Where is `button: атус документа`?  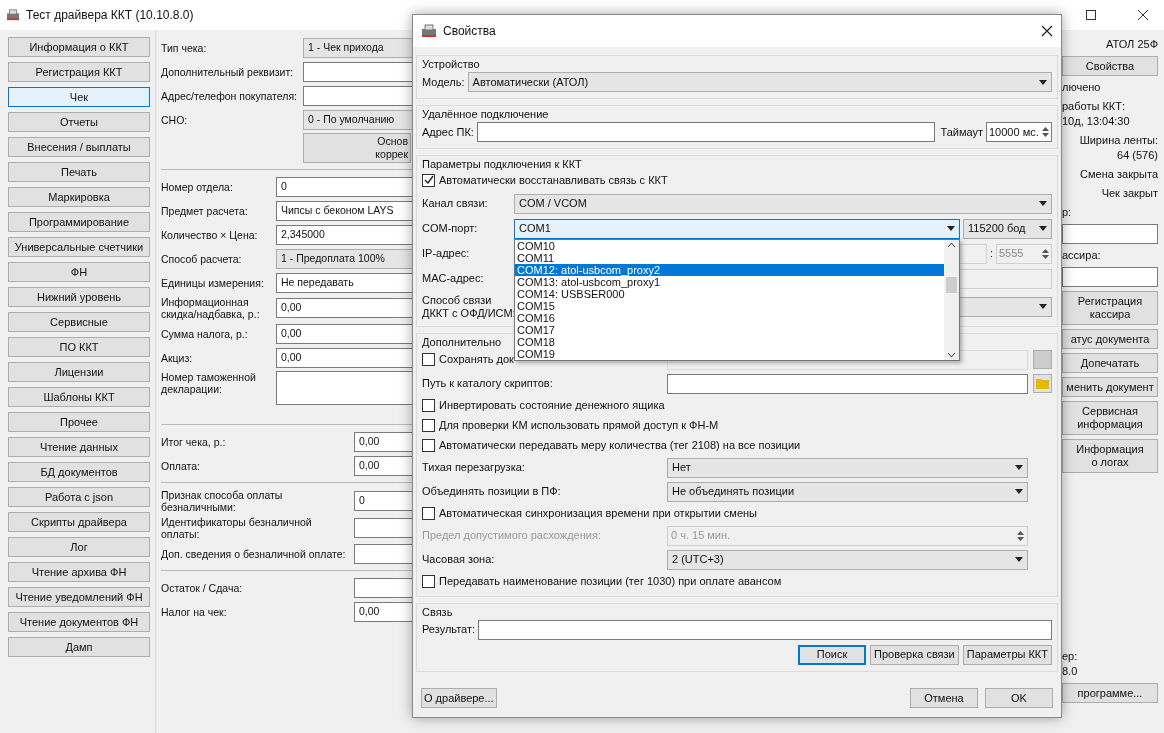 button: атус документа is located at coordinates (1110, 339).